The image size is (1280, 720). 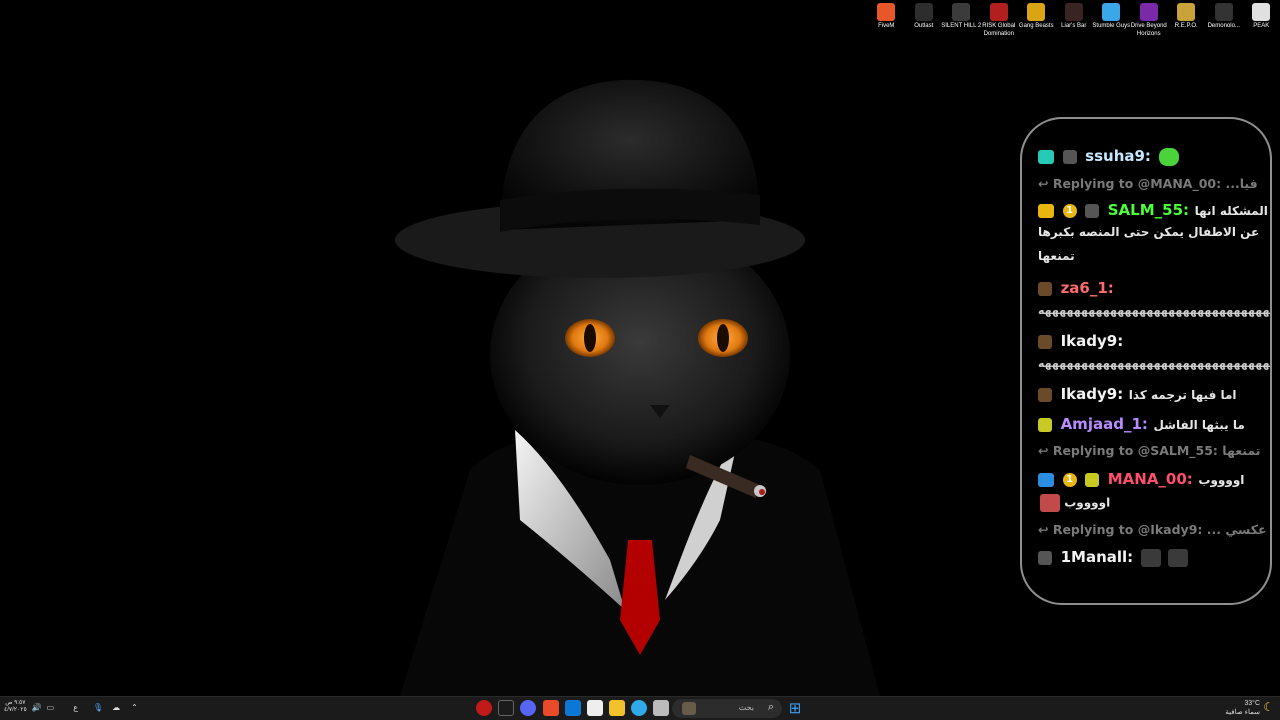 What do you see at coordinates (661, 708) in the screenshot?
I see `task-view-icon` at bounding box center [661, 708].